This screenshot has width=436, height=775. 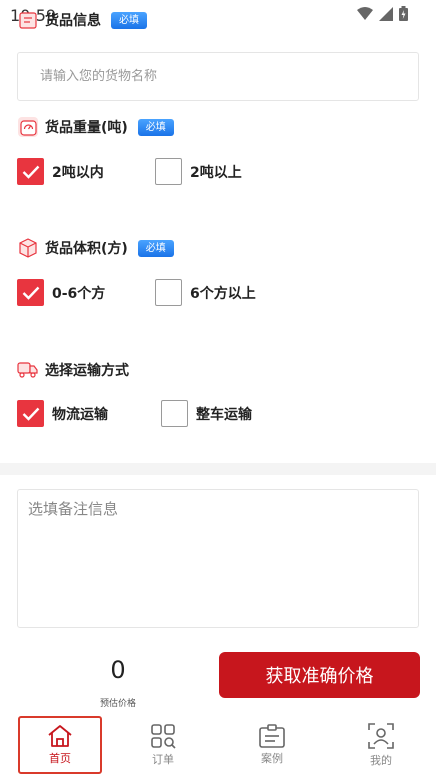 What do you see at coordinates (28, 20) in the screenshot?
I see `goods-box-icon` at bounding box center [28, 20].